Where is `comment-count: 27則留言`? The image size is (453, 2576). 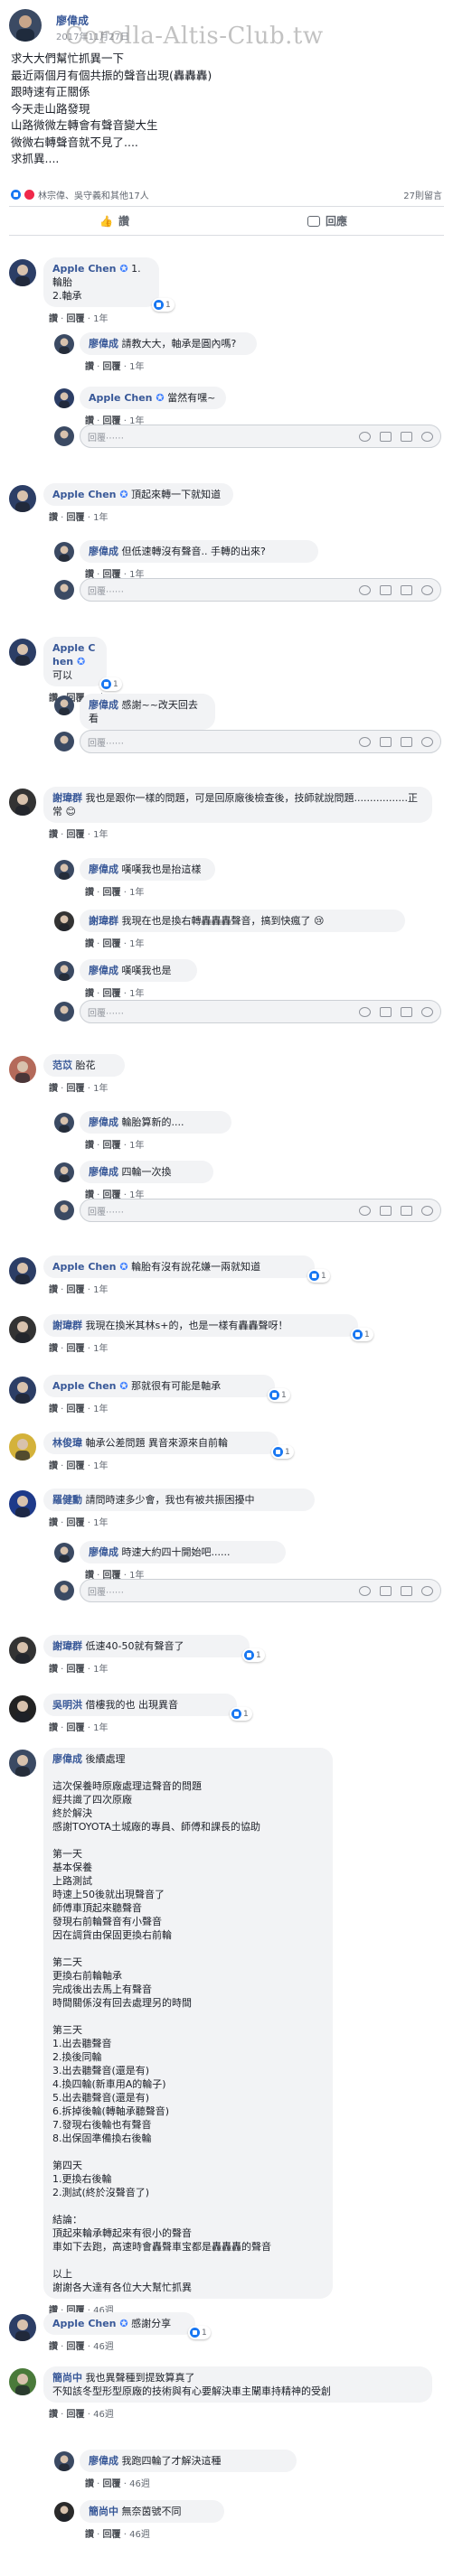
comment-count: 27則留言 is located at coordinates (423, 194).